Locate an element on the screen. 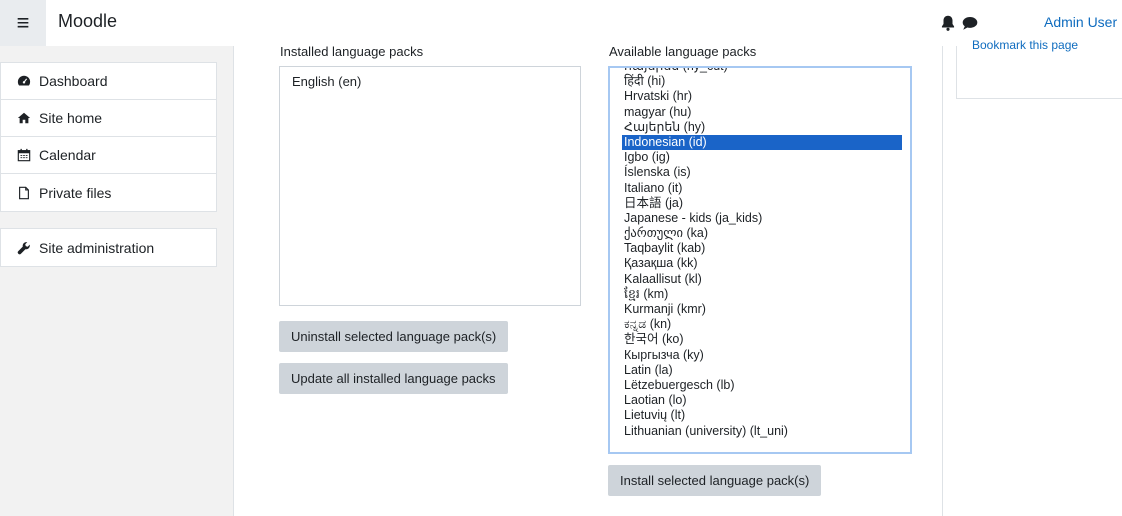 This screenshot has height=516, width=1122. chat-icon is located at coordinates (970, 23).